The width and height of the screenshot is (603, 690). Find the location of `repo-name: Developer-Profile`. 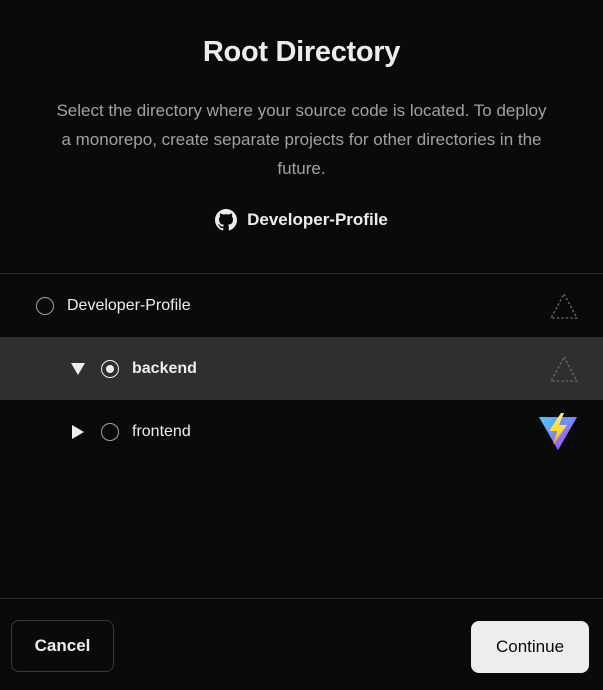

repo-name: Developer-Profile is located at coordinates (317, 219).